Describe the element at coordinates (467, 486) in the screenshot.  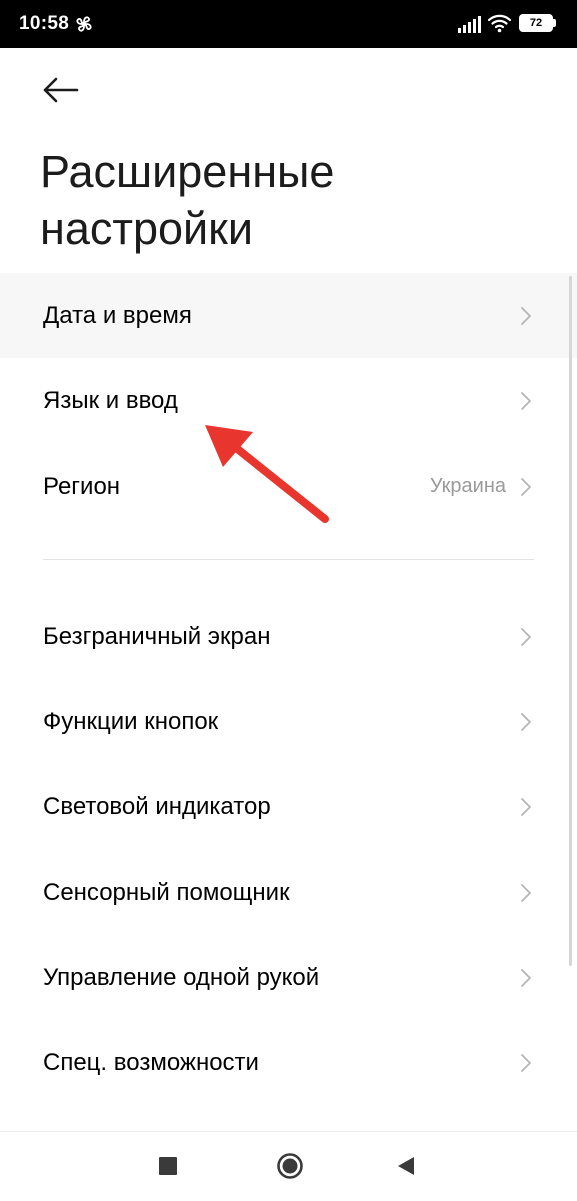
I see `settings-item-value: Украина` at that location.